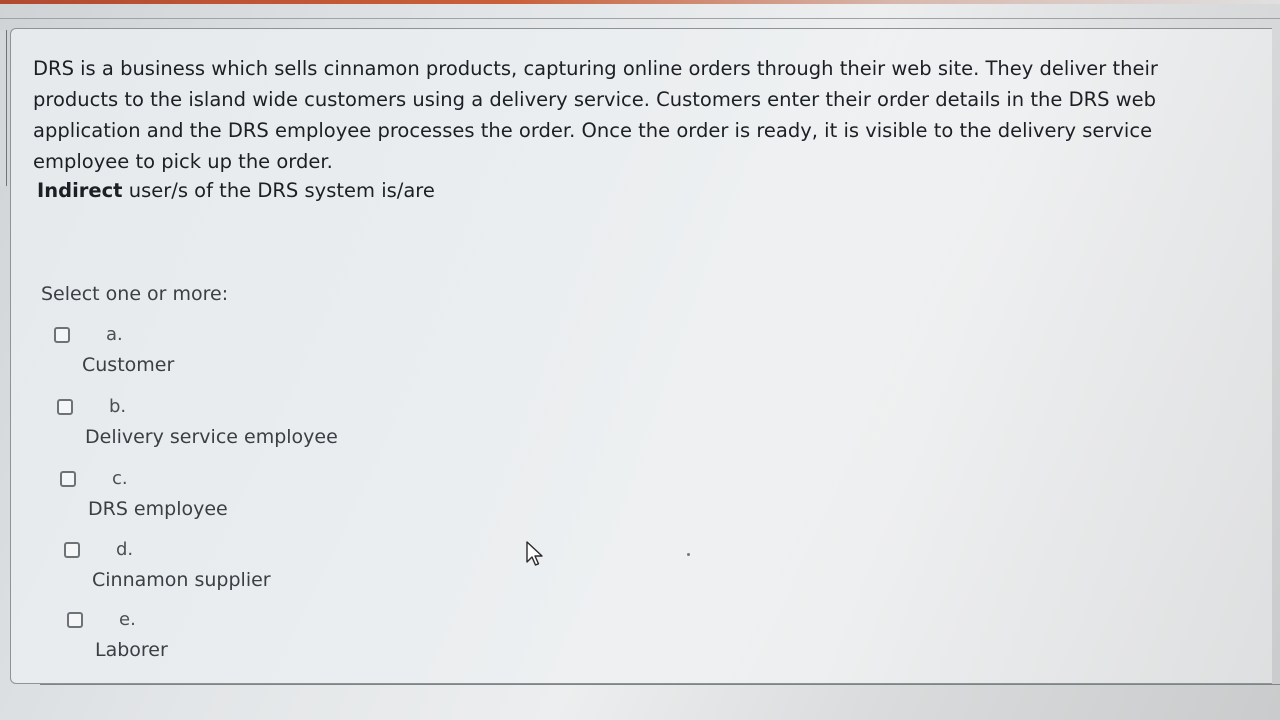 The image size is (1280, 720). What do you see at coordinates (62, 335) in the screenshot?
I see `option-a-checkbox` at bounding box center [62, 335].